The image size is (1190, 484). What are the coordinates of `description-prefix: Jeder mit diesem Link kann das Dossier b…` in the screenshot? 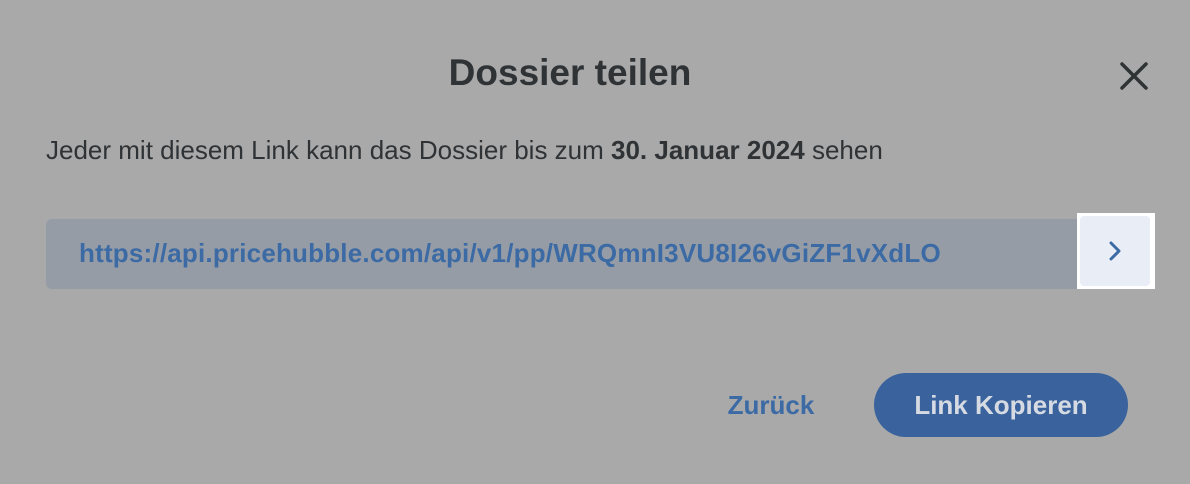 It's located at (329, 150).